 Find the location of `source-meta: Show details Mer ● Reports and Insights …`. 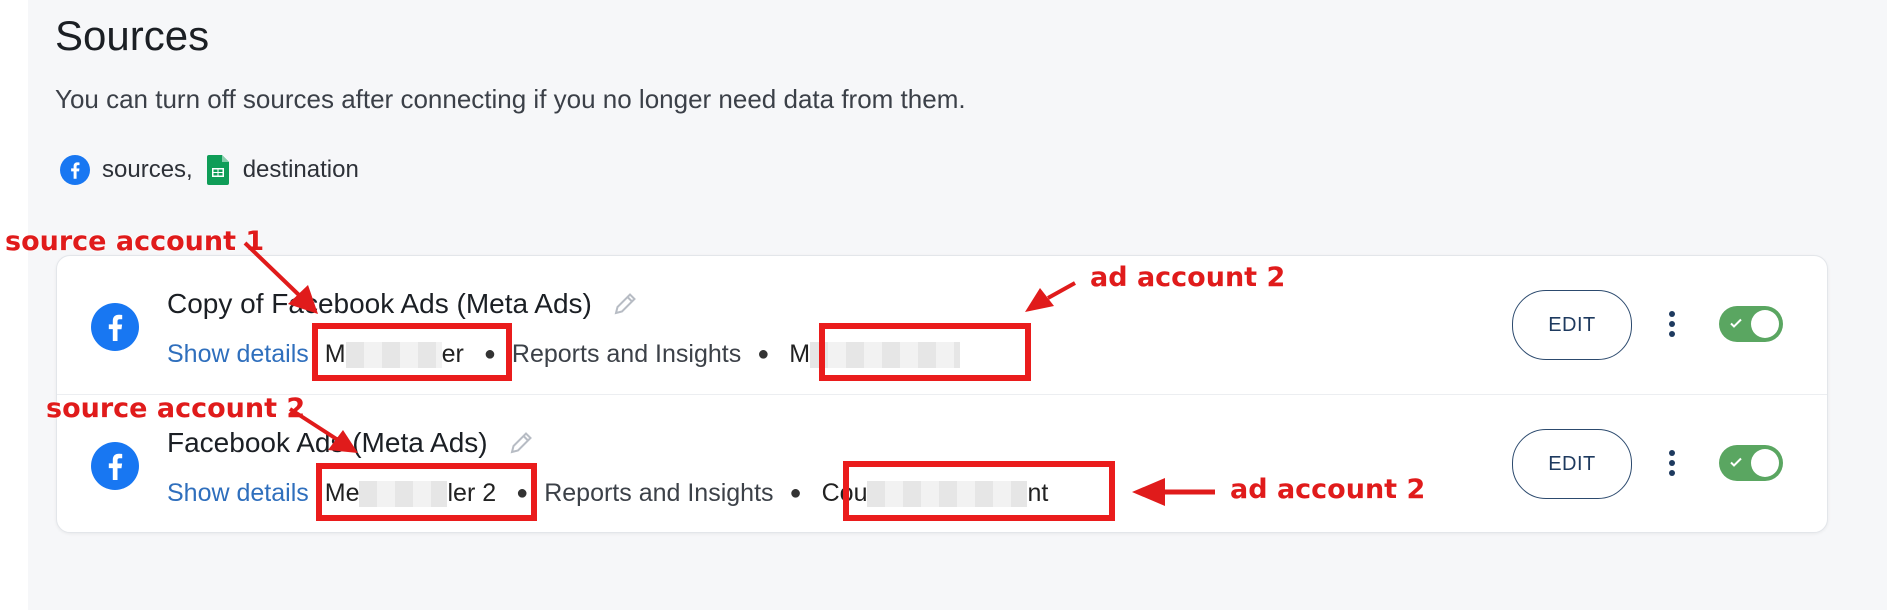

source-meta: Show details Mer ● Reports and Insights … is located at coordinates (565, 354).